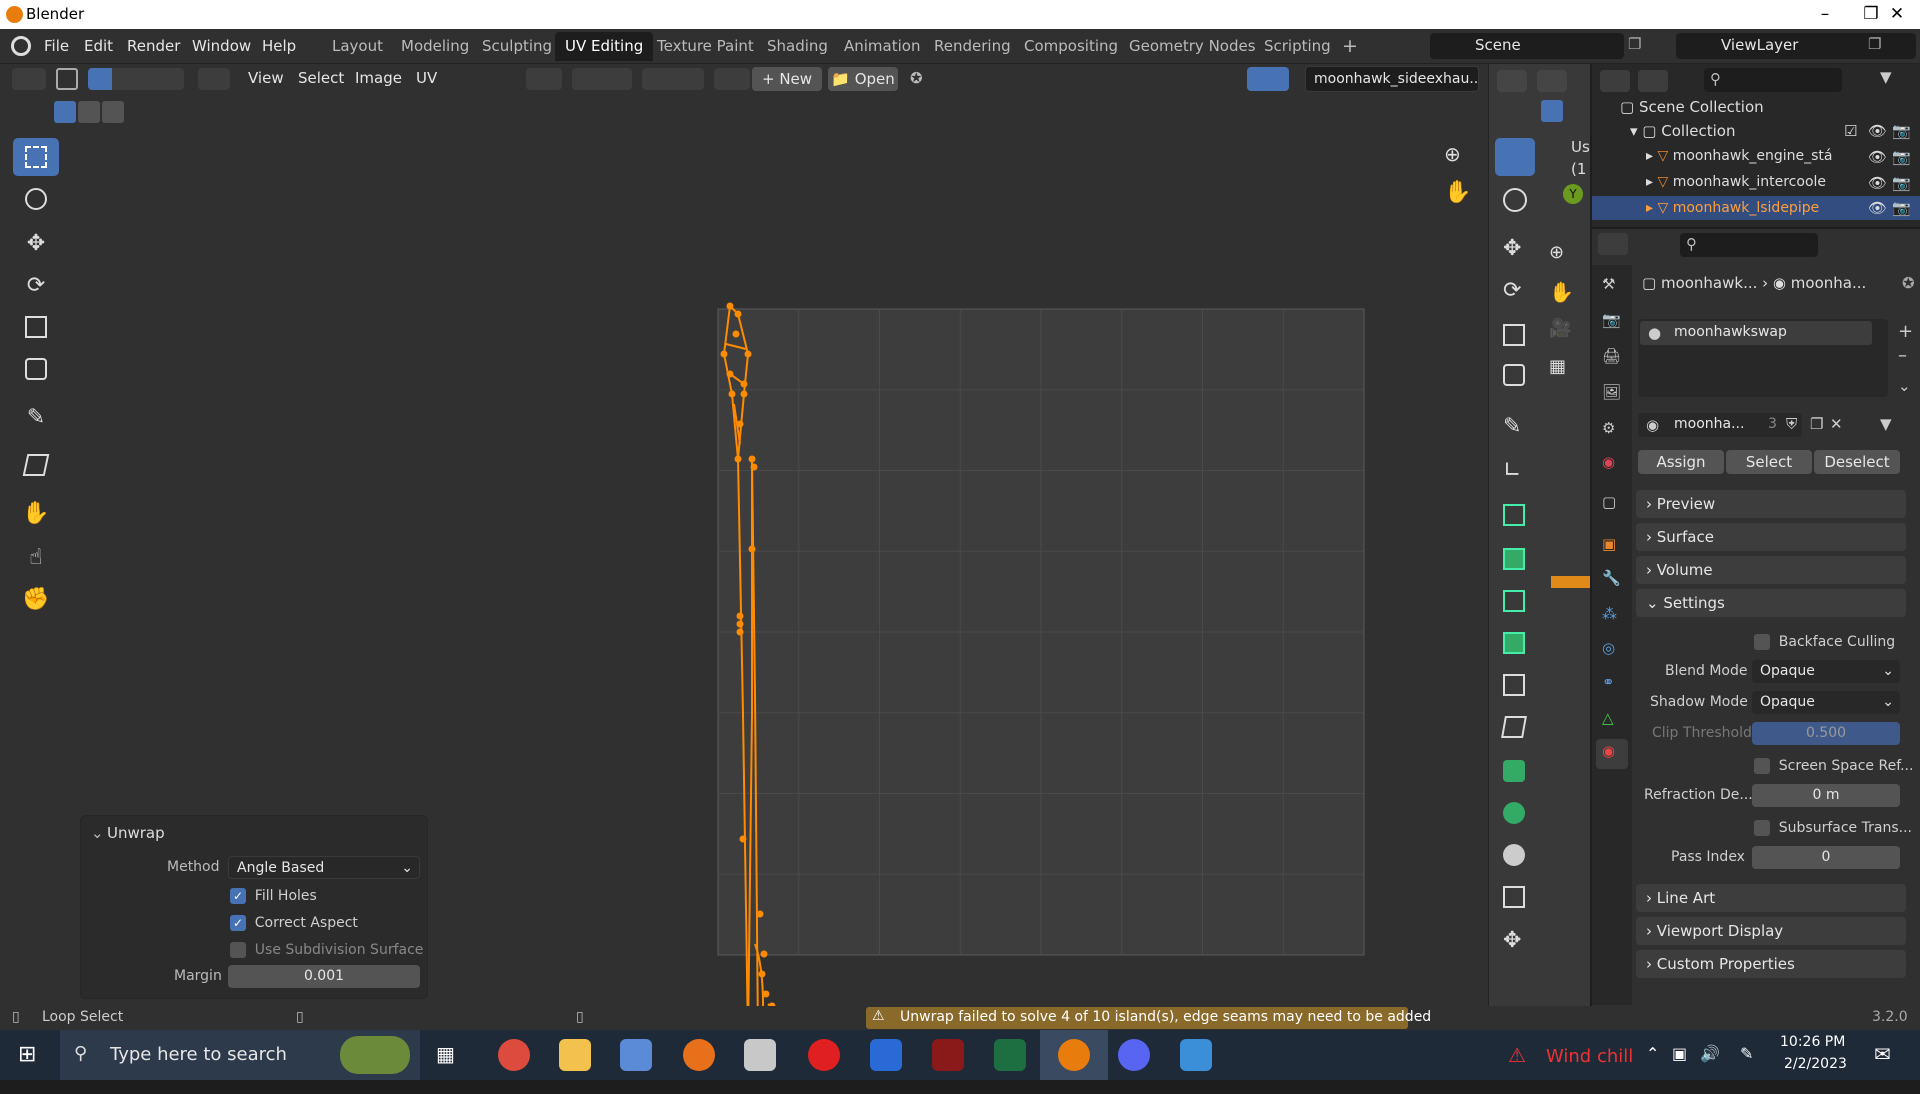 The height and width of the screenshot is (1094, 1920). Describe the element at coordinates (1514, 643) in the screenshot. I see `bevel-tool-icon` at that location.